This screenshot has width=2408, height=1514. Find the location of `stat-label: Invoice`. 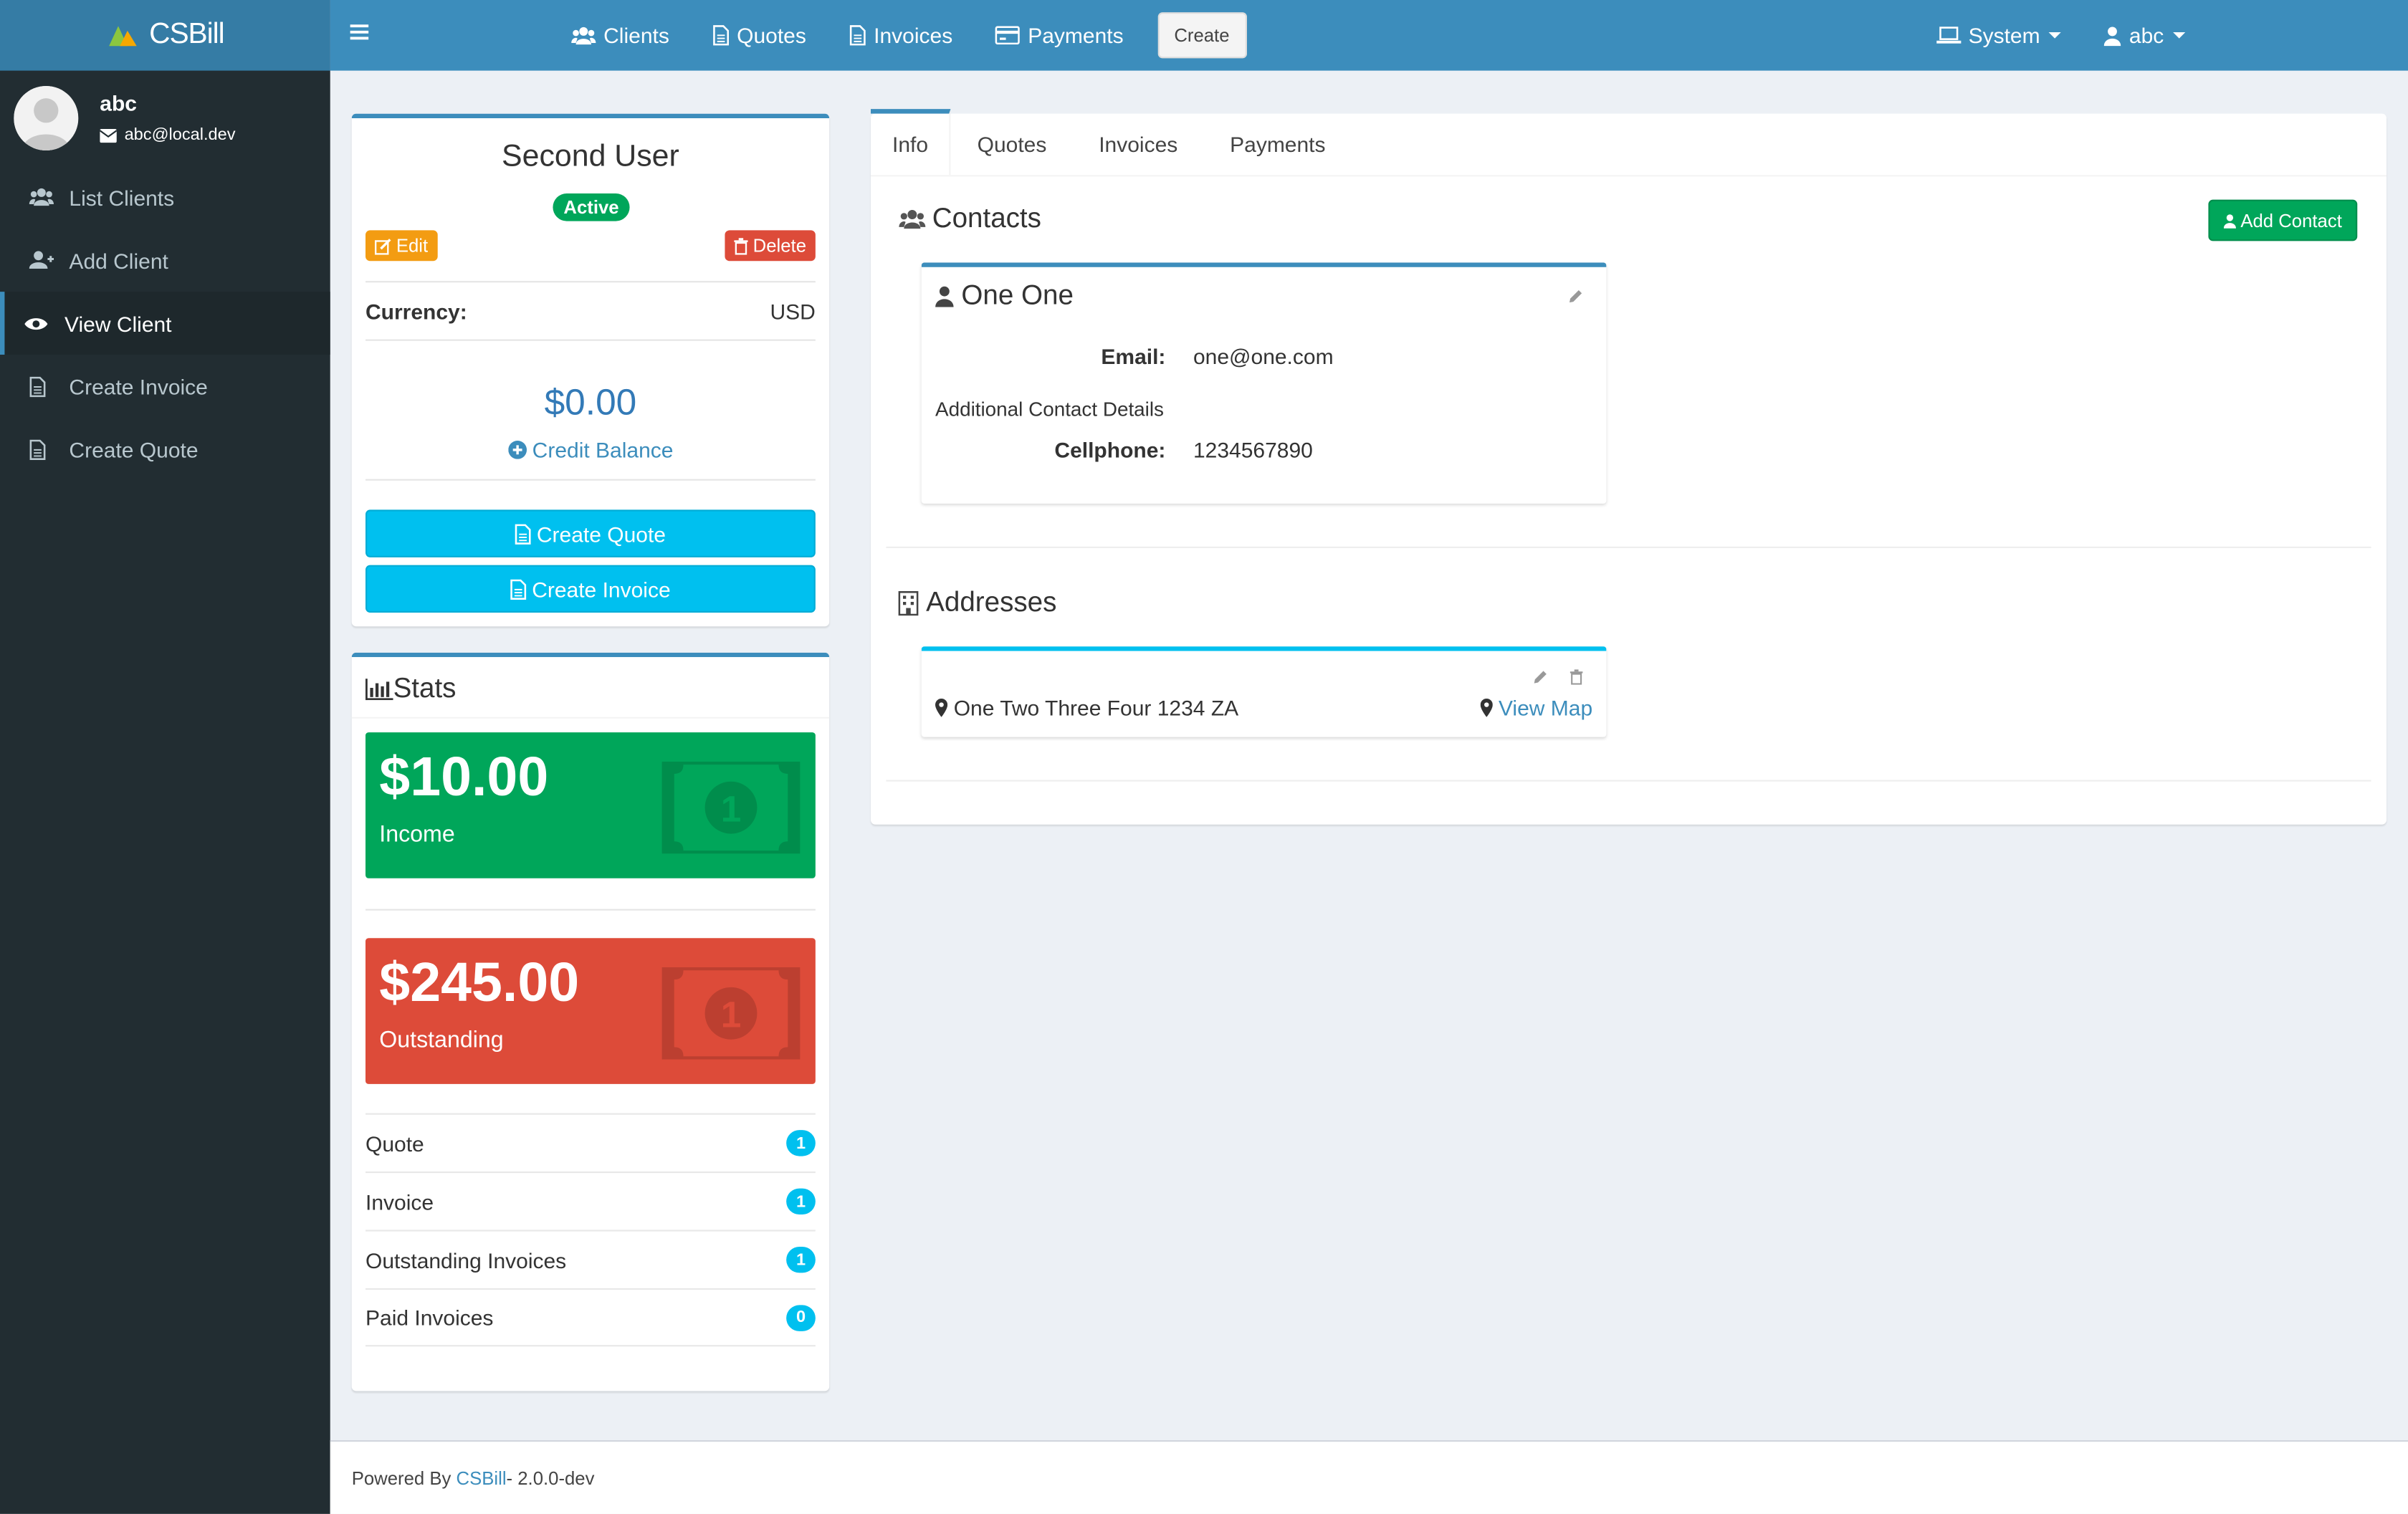

stat-label: Invoice is located at coordinates (399, 1201).